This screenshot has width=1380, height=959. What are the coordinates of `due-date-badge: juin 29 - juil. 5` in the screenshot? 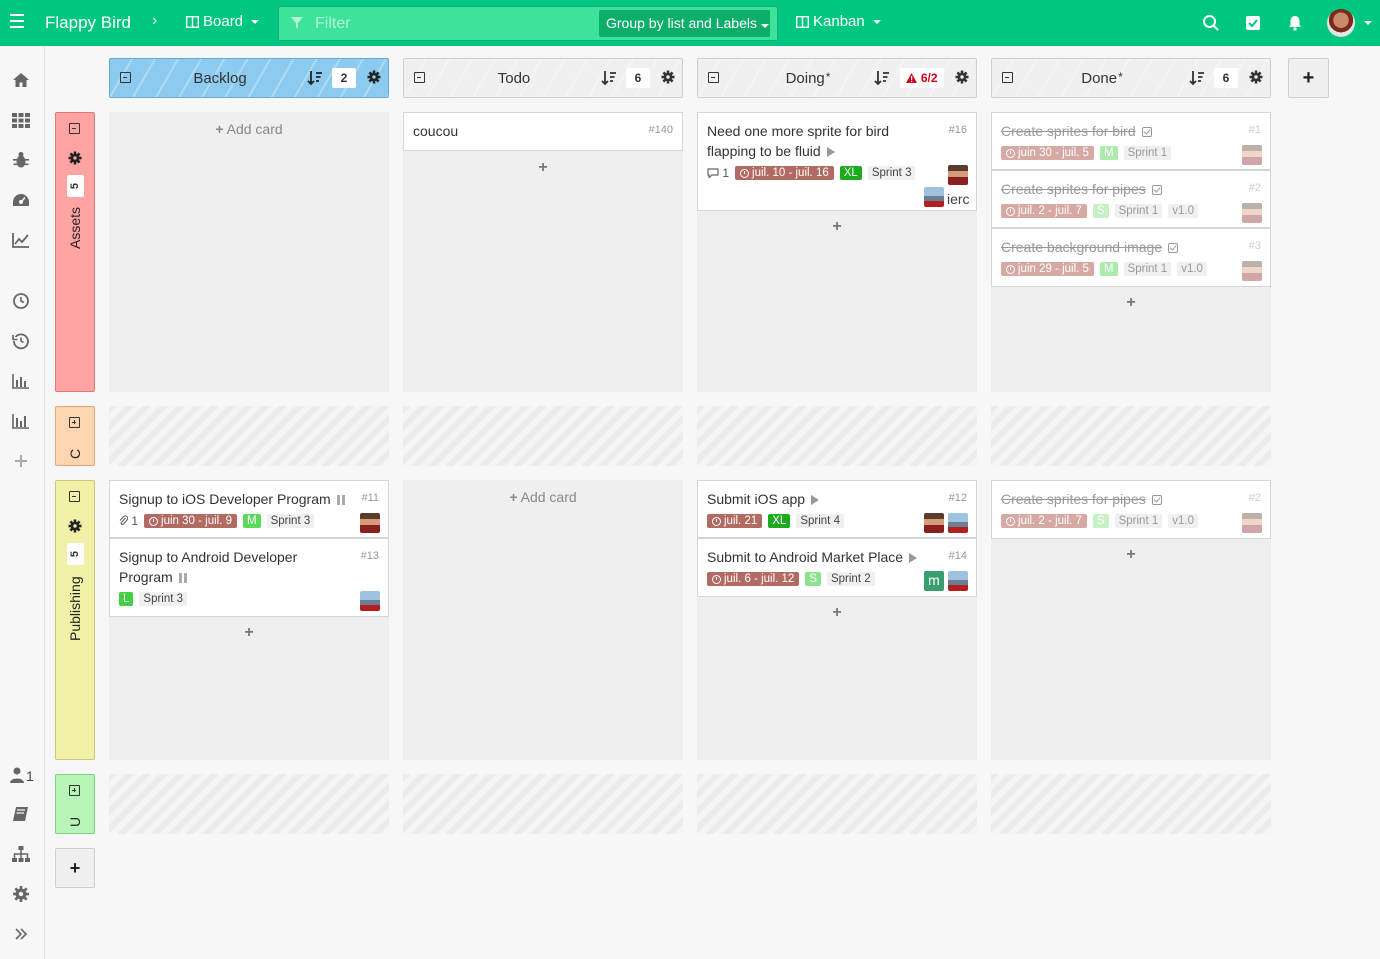 It's located at (1047, 269).